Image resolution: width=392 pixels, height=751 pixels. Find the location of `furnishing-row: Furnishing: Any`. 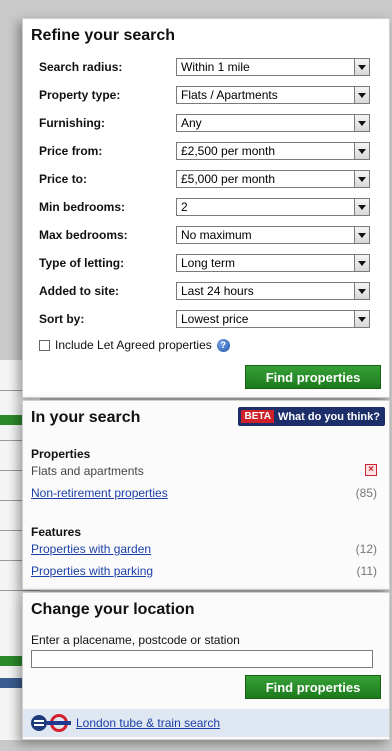

furnishing-row: Furnishing: Any is located at coordinates (206, 123).